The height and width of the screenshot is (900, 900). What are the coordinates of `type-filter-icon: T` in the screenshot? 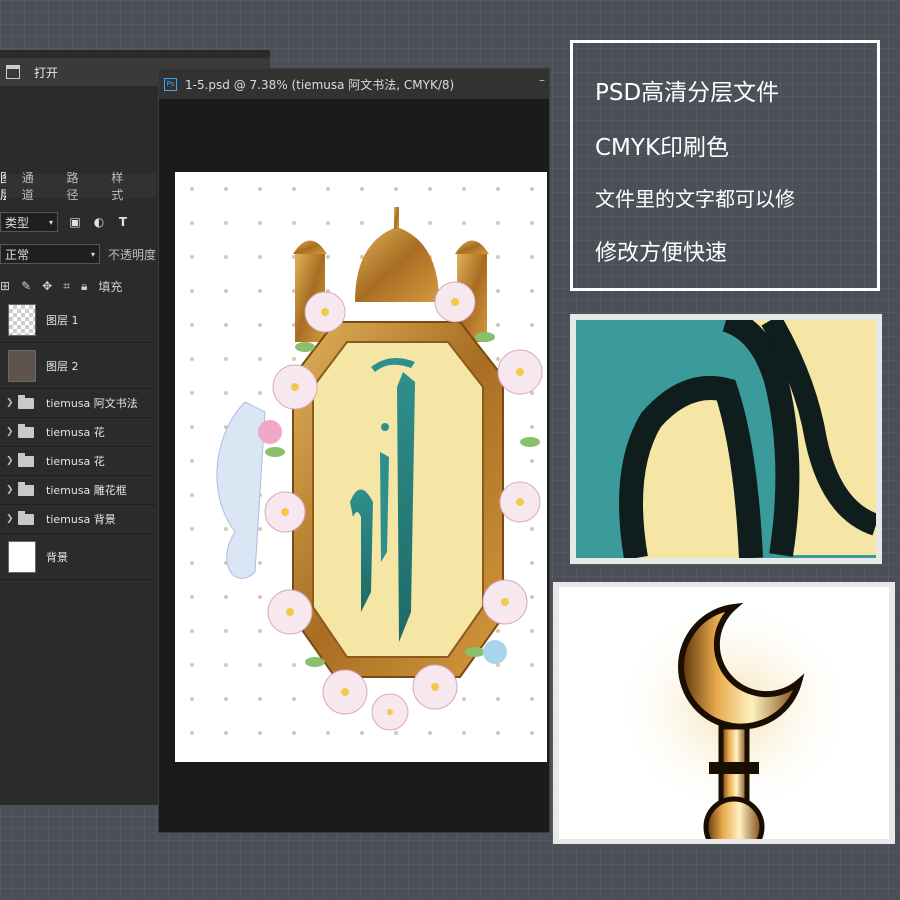 It's located at (123, 222).